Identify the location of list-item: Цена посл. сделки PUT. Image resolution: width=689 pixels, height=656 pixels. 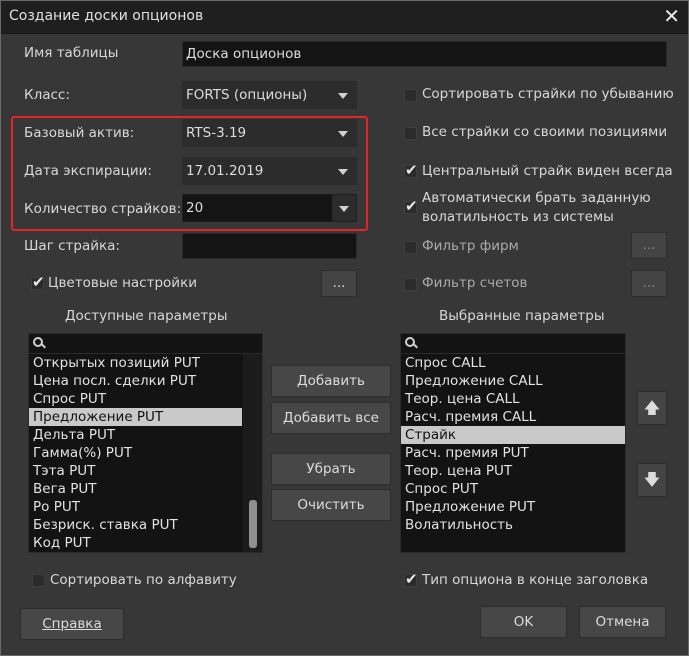
(135, 381).